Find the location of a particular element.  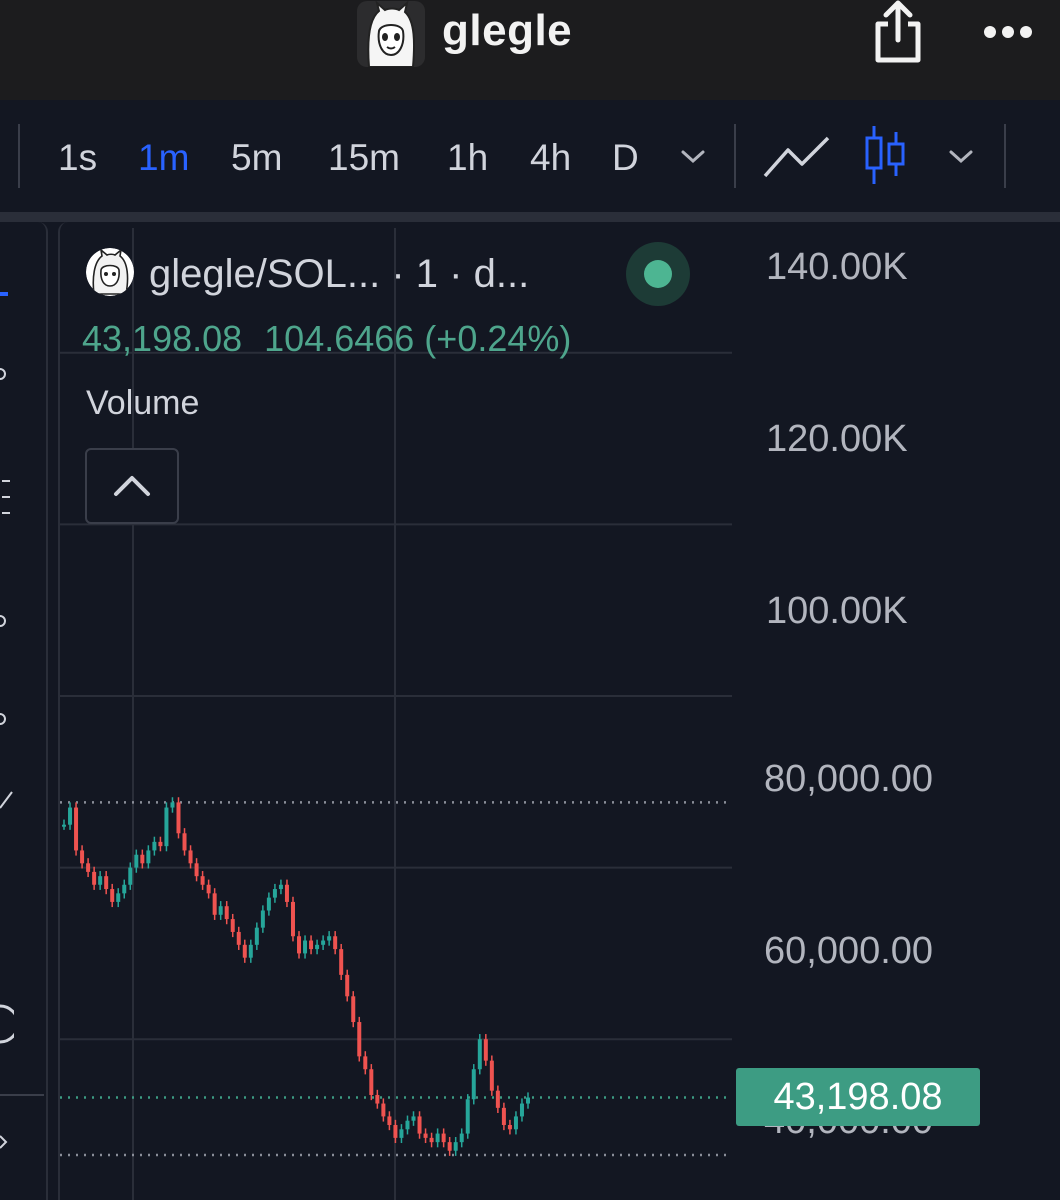

live-status-dot-icon is located at coordinates (658, 274).